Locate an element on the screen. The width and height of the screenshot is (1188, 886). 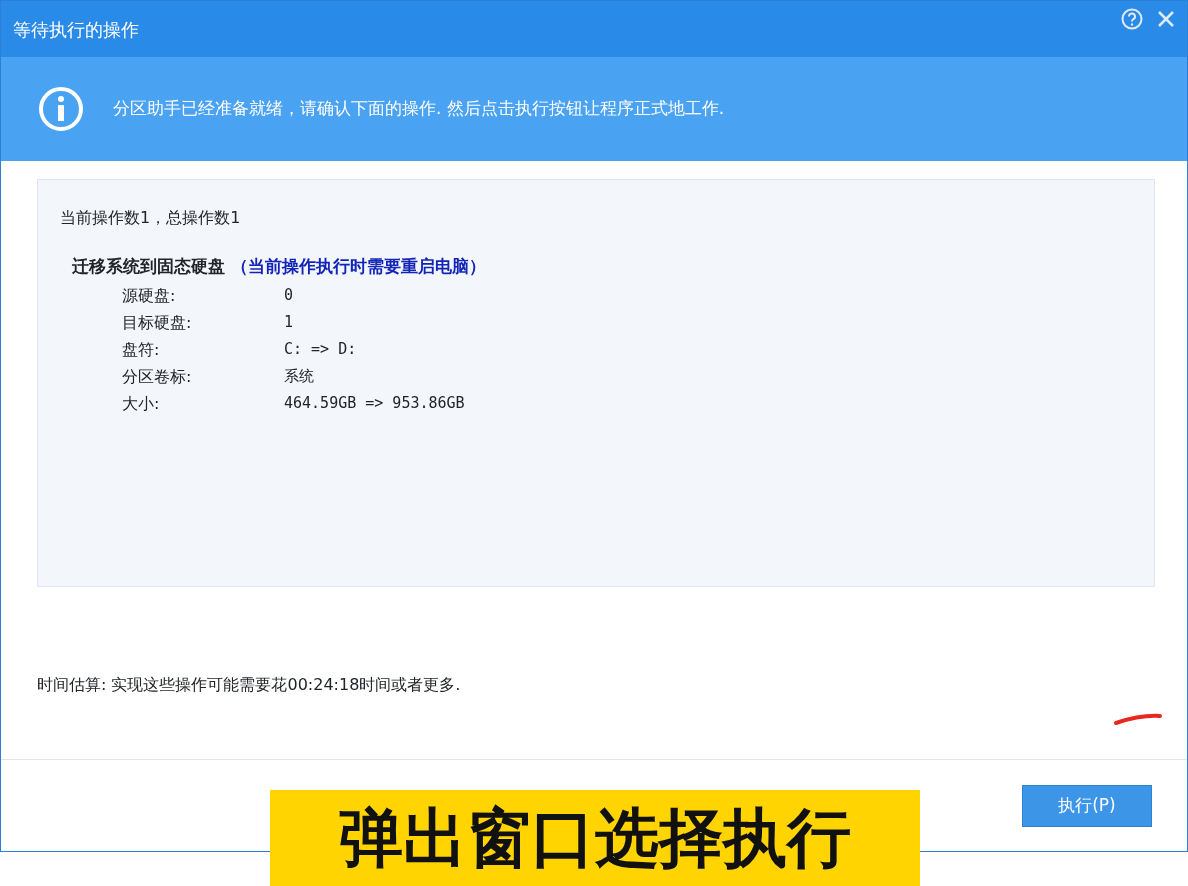
operation-count: 当前操作数1，总操作数1 is located at coordinates (151, 218).